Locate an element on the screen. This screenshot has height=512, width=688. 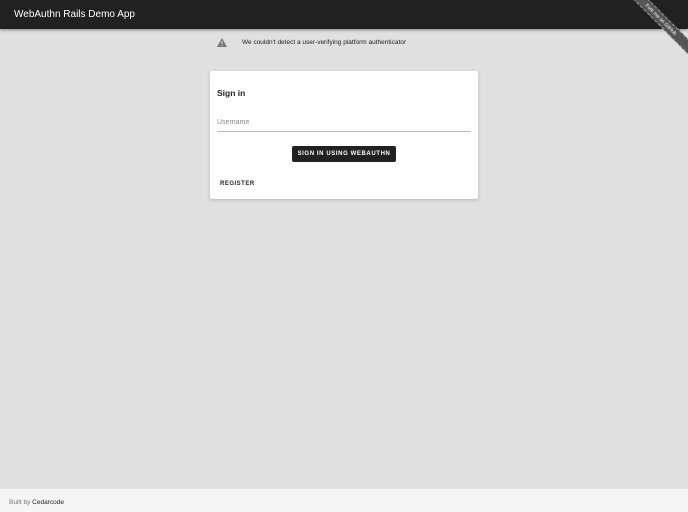
sign-in-card: Sign in SIGN IN USING WEBAUTHN REGISTER is located at coordinates (344, 135).